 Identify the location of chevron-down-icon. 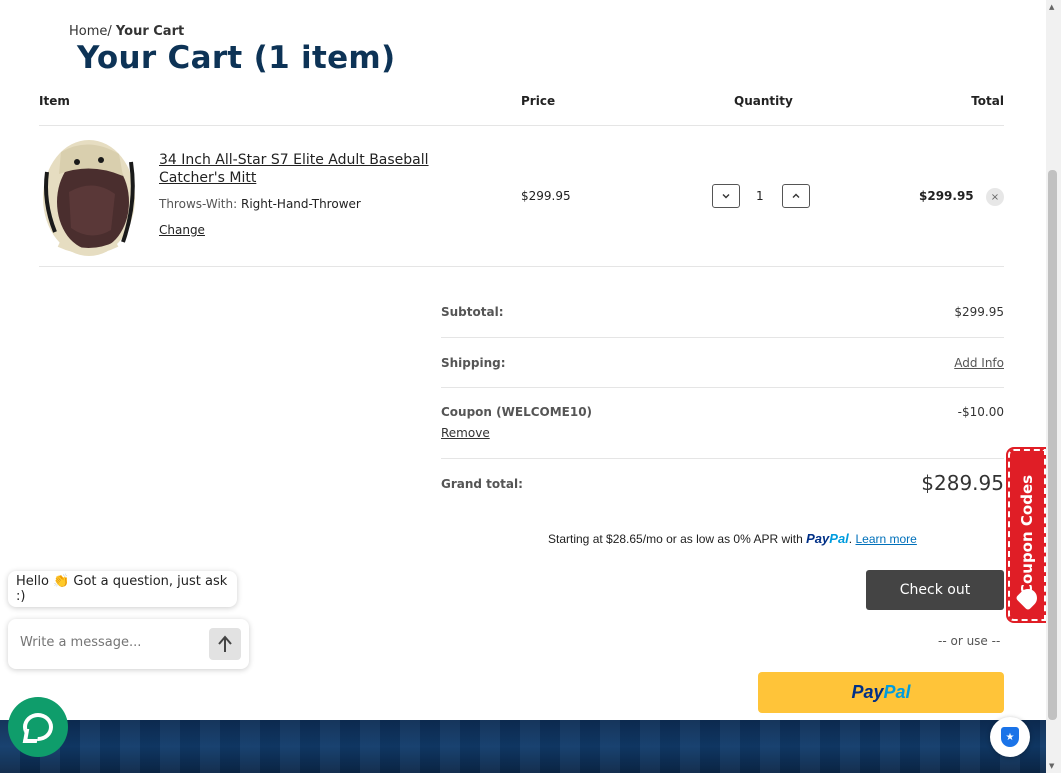
(726, 196).